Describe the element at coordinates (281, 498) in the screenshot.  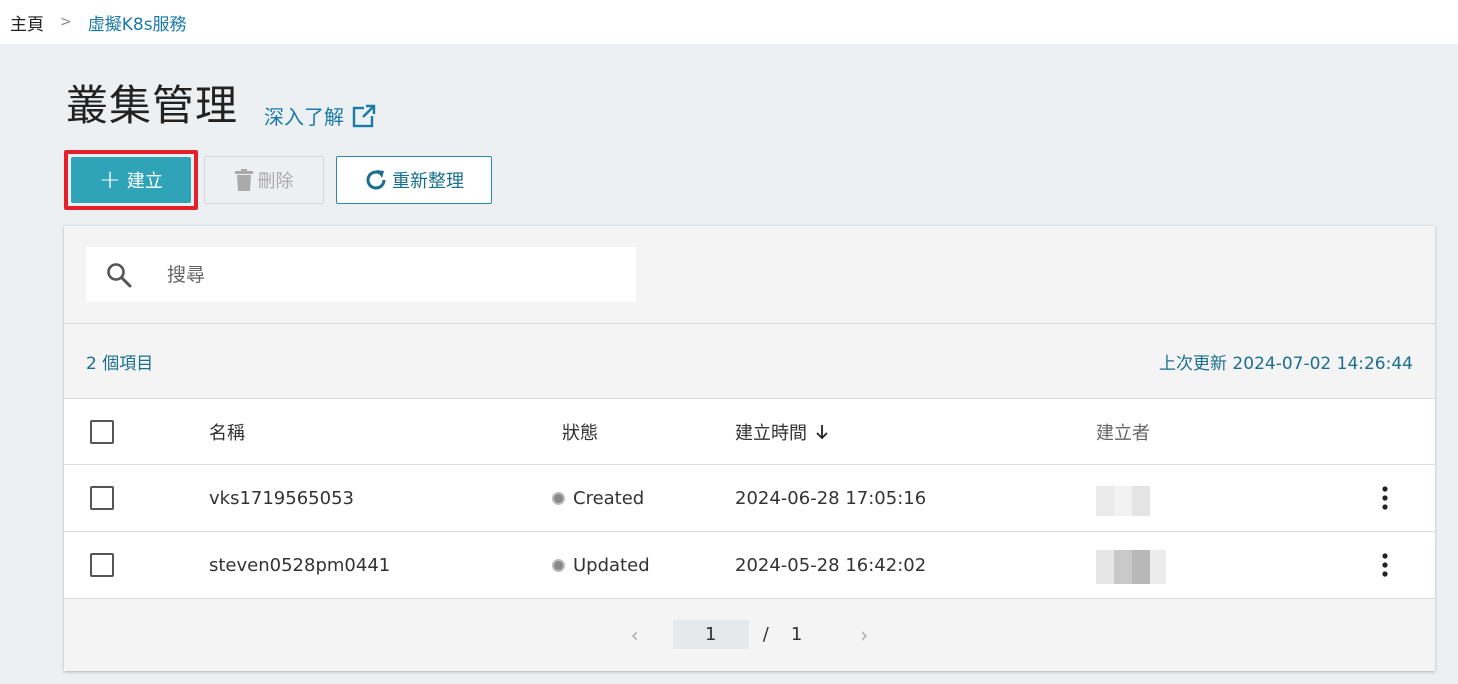
I see `cluster-name: vks1719565053` at that location.